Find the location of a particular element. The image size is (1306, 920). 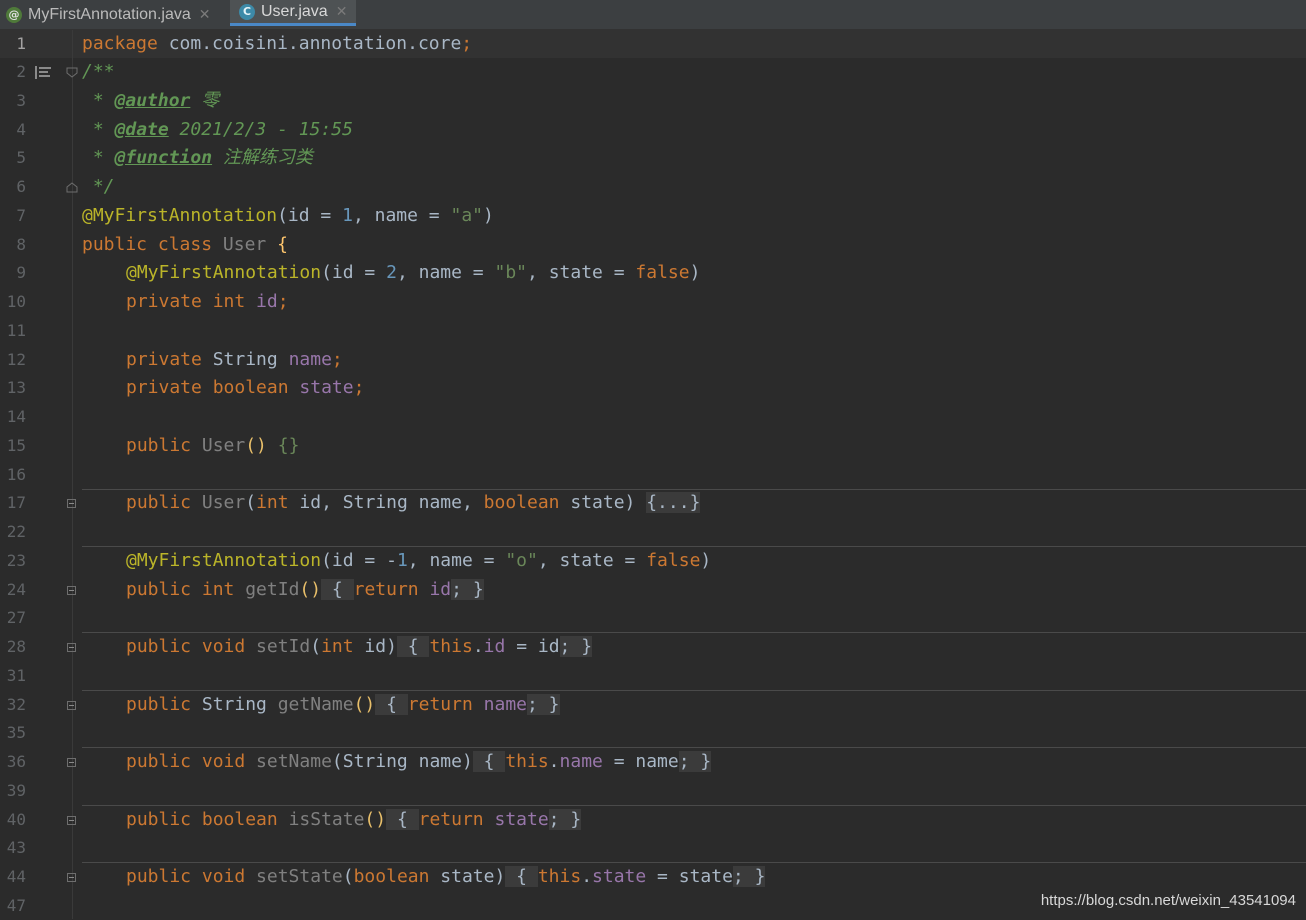

code-line-10: private int id; is located at coordinates (207, 301).